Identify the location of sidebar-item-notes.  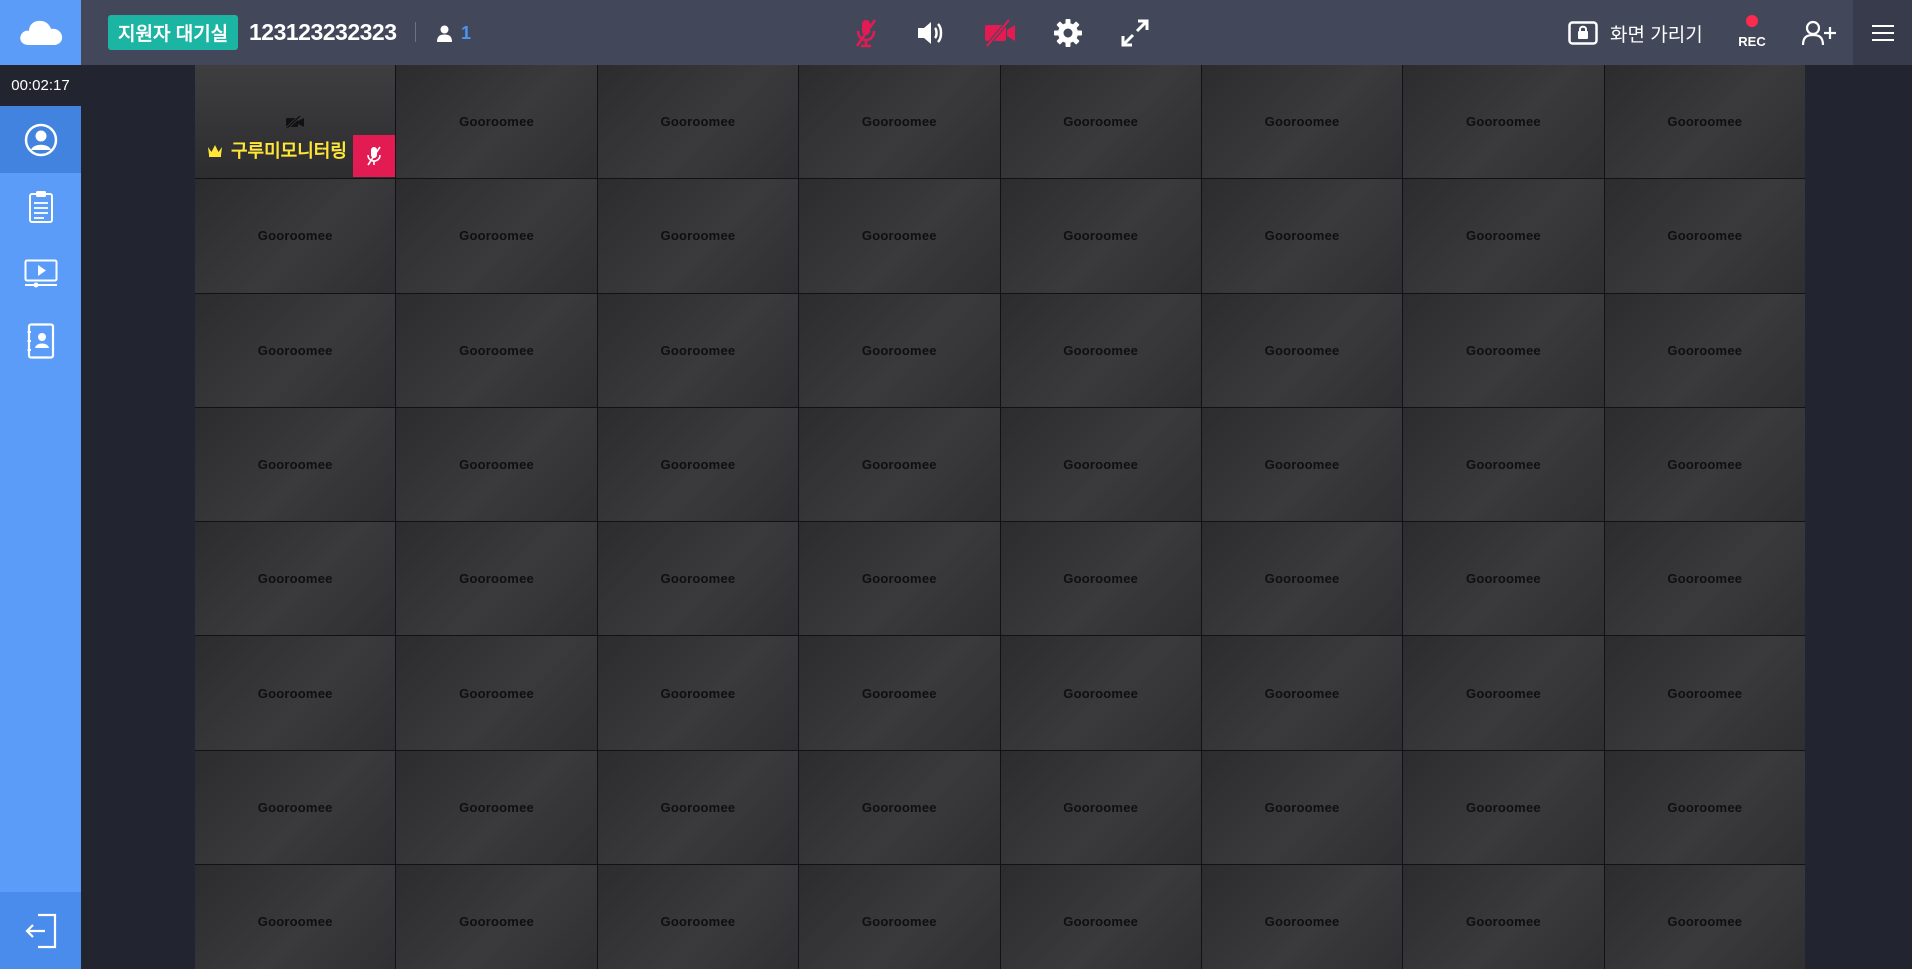
(40, 206).